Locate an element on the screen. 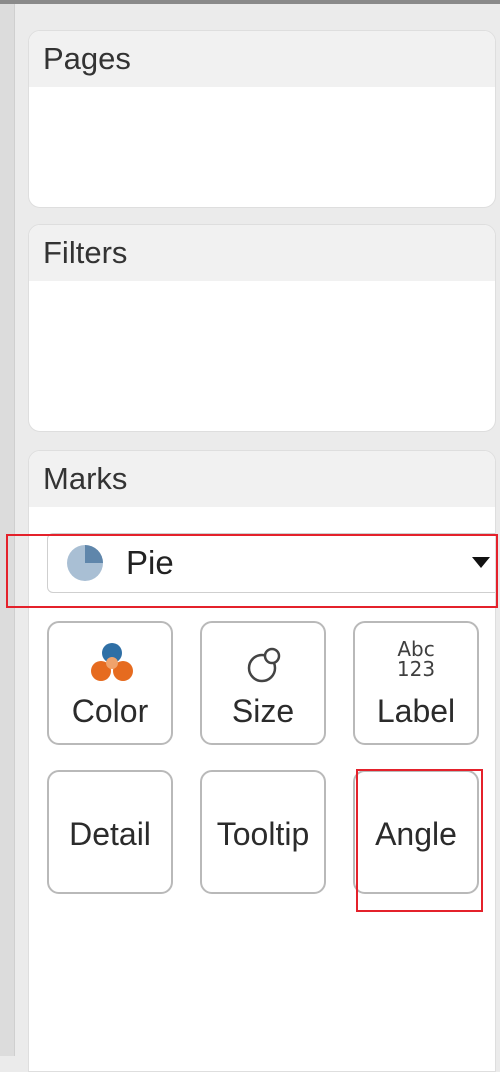  detail-button-label: Detail is located at coordinates (110, 834).